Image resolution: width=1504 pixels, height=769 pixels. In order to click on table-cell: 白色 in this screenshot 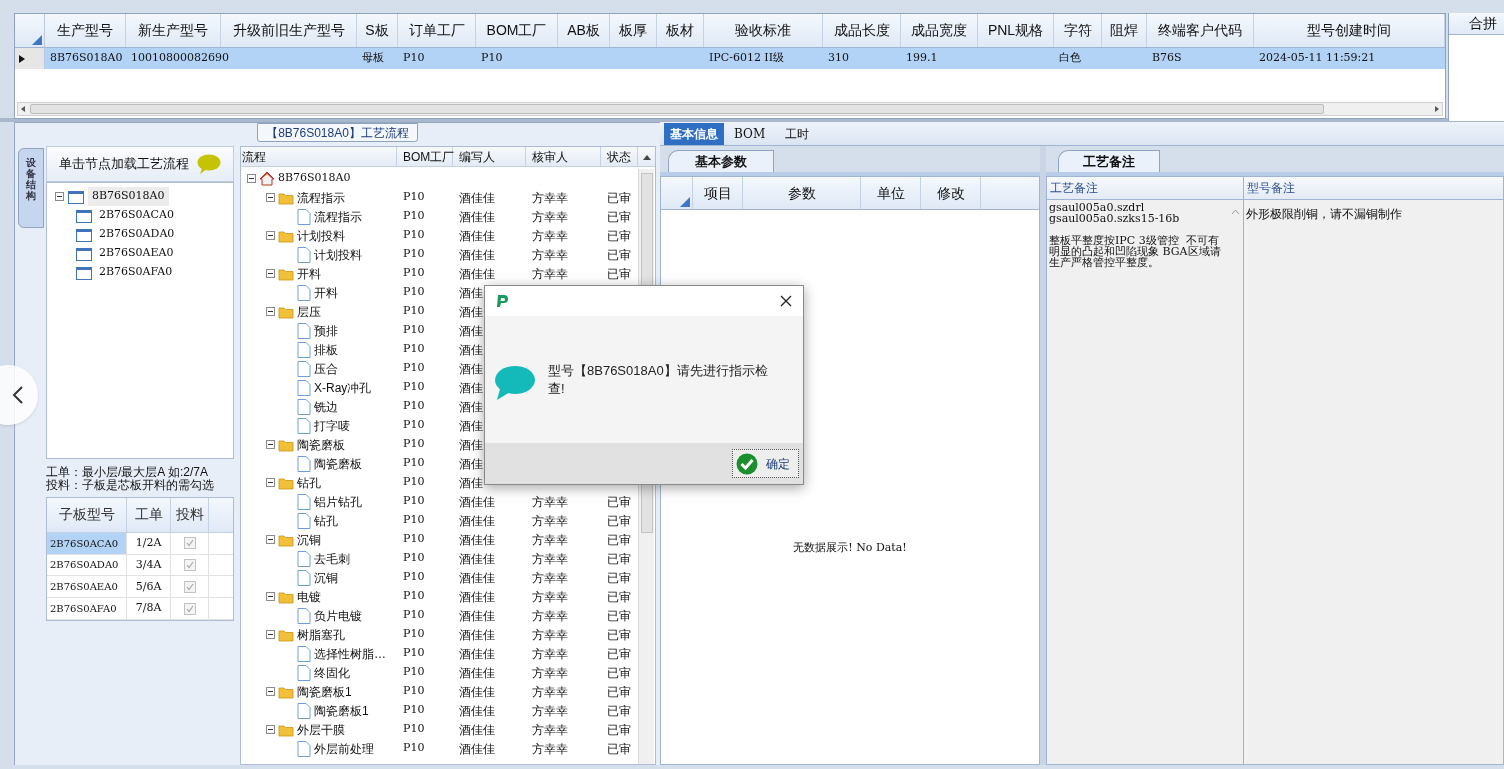, I will do `click(1070, 58)`.